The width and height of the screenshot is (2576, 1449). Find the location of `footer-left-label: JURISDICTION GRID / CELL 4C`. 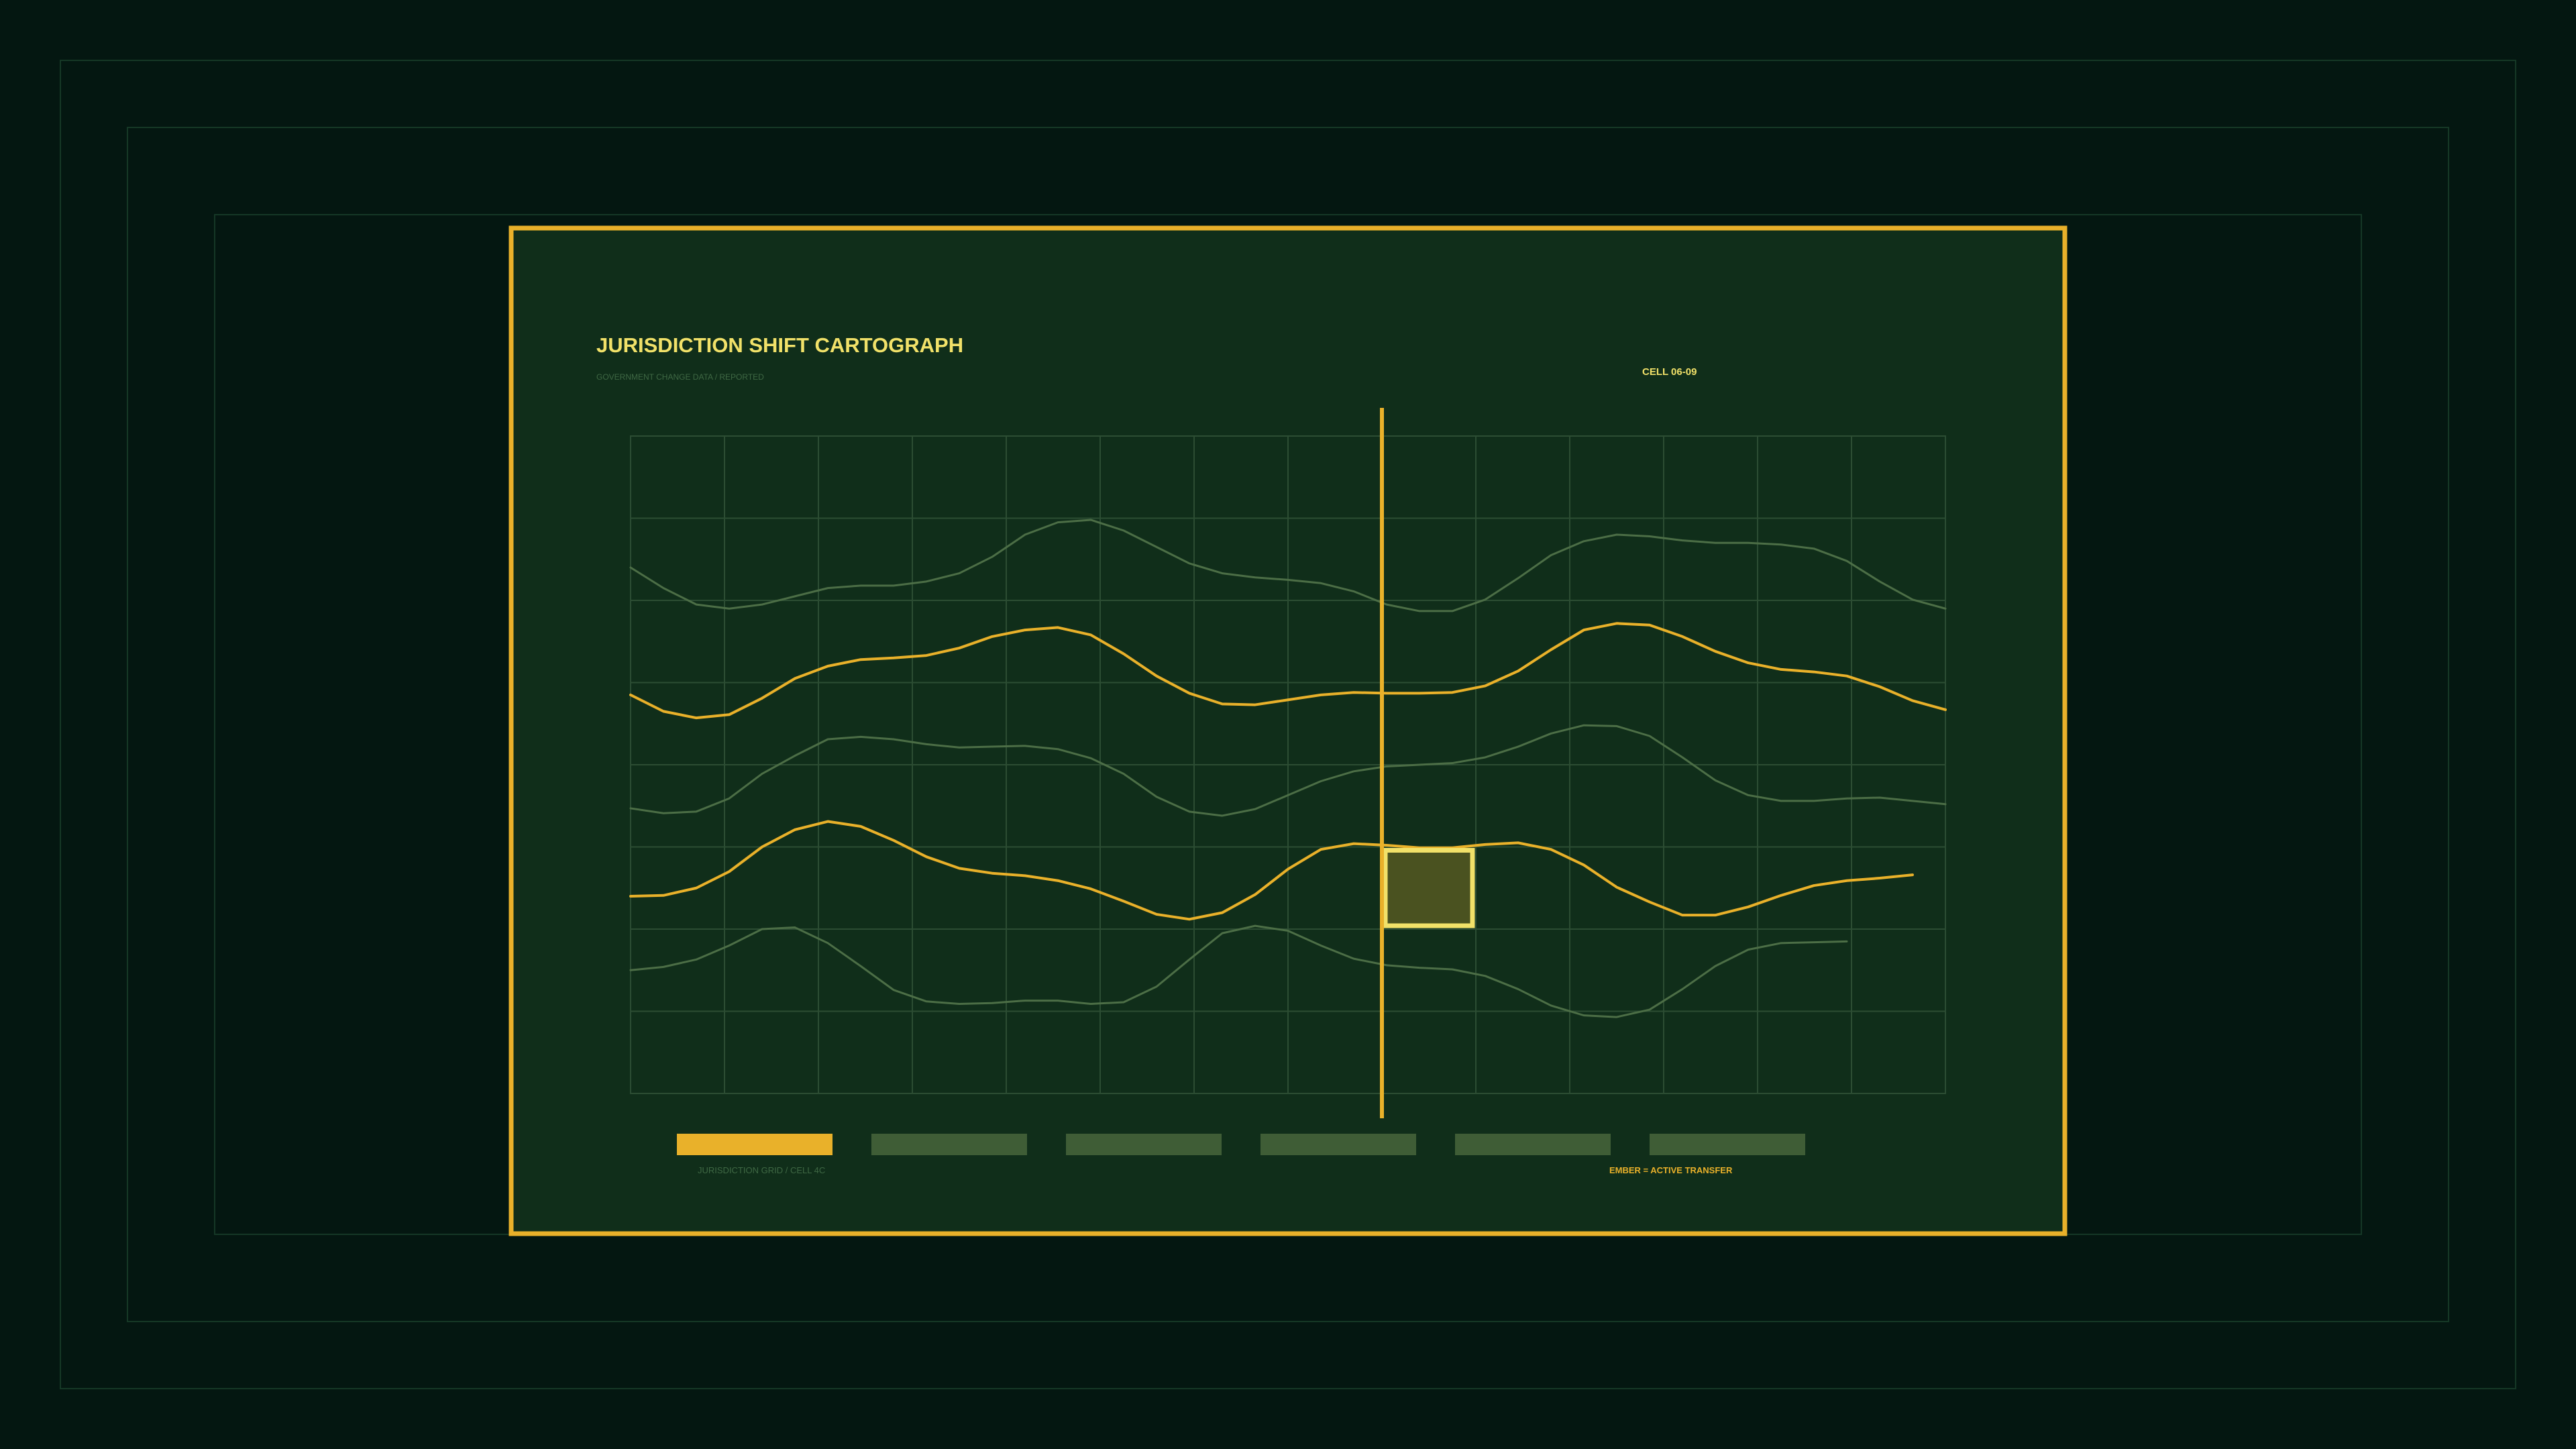

footer-left-label: JURISDICTION GRID / CELL 4C is located at coordinates (761, 1170).